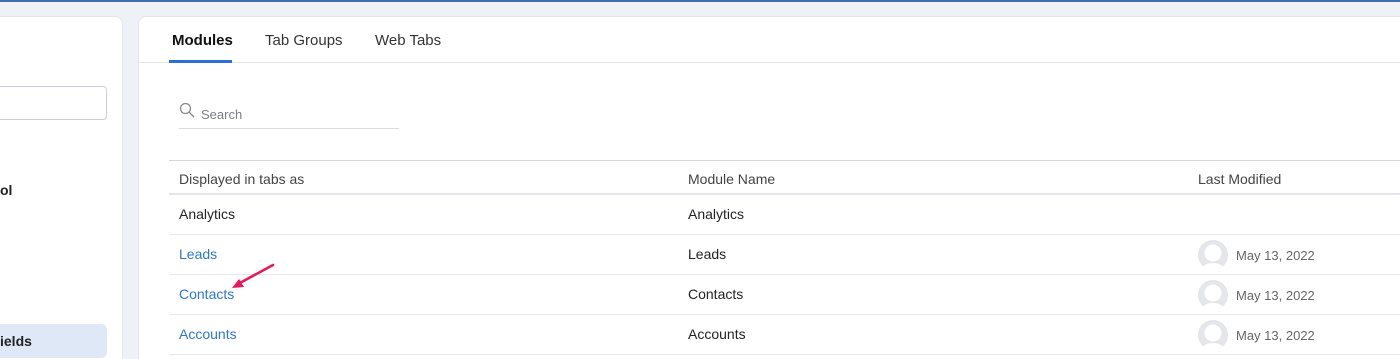 This screenshot has height=359, width=1400. Describe the element at coordinates (717, 334) in the screenshot. I see `module-name-cell: Accounts` at that location.